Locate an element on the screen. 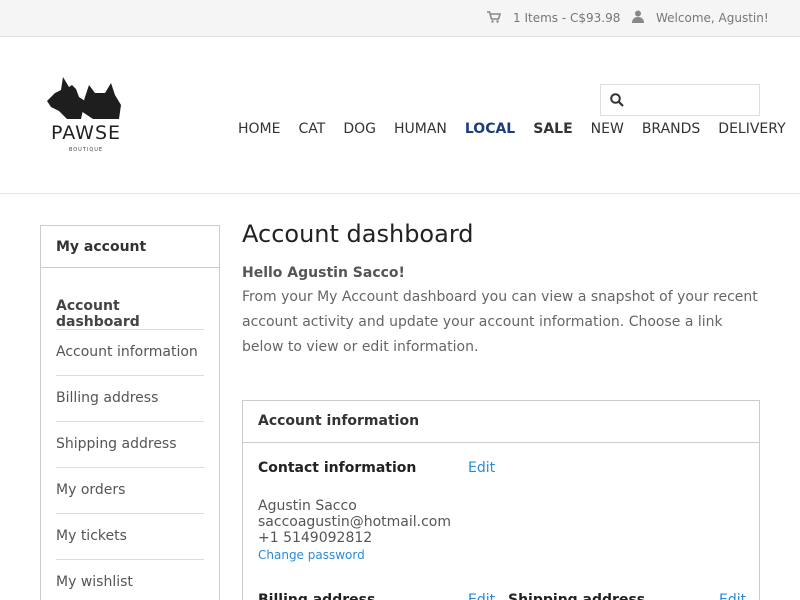  sidebar-item-my-wishlist: My wishlist is located at coordinates (130, 580).